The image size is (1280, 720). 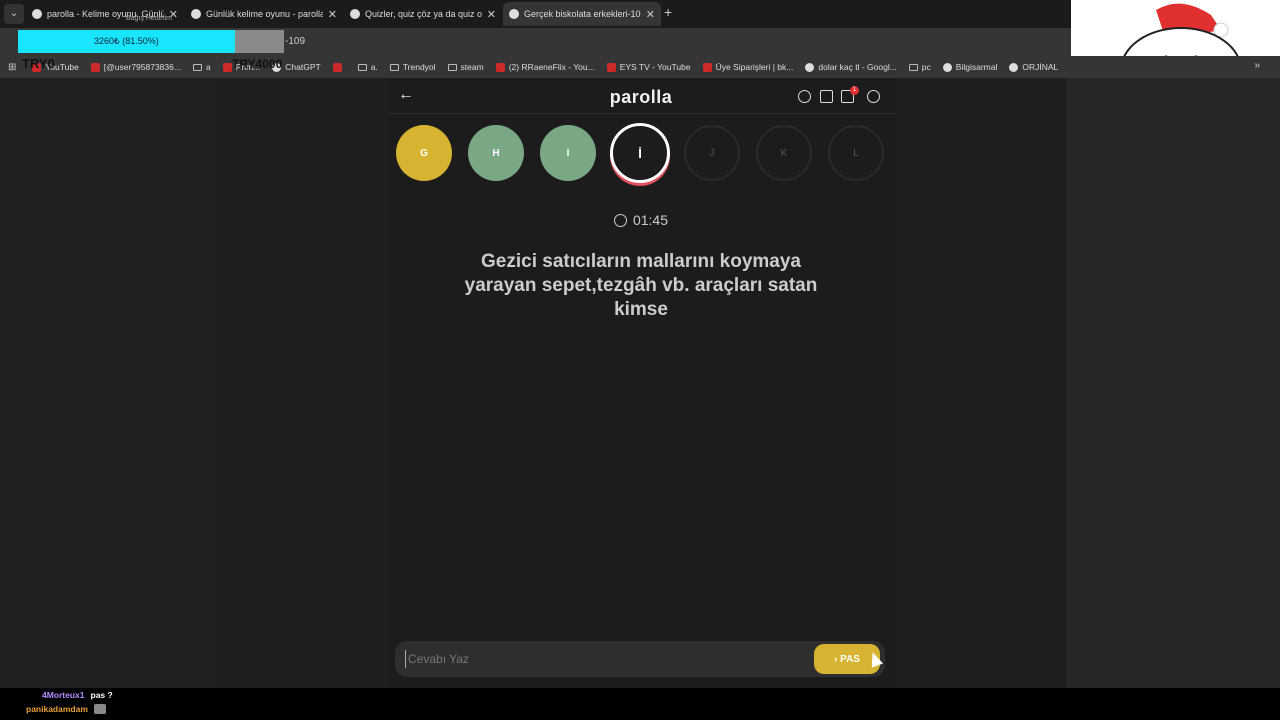 I want to click on bookmark-label: a, so click(x=208, y=67).